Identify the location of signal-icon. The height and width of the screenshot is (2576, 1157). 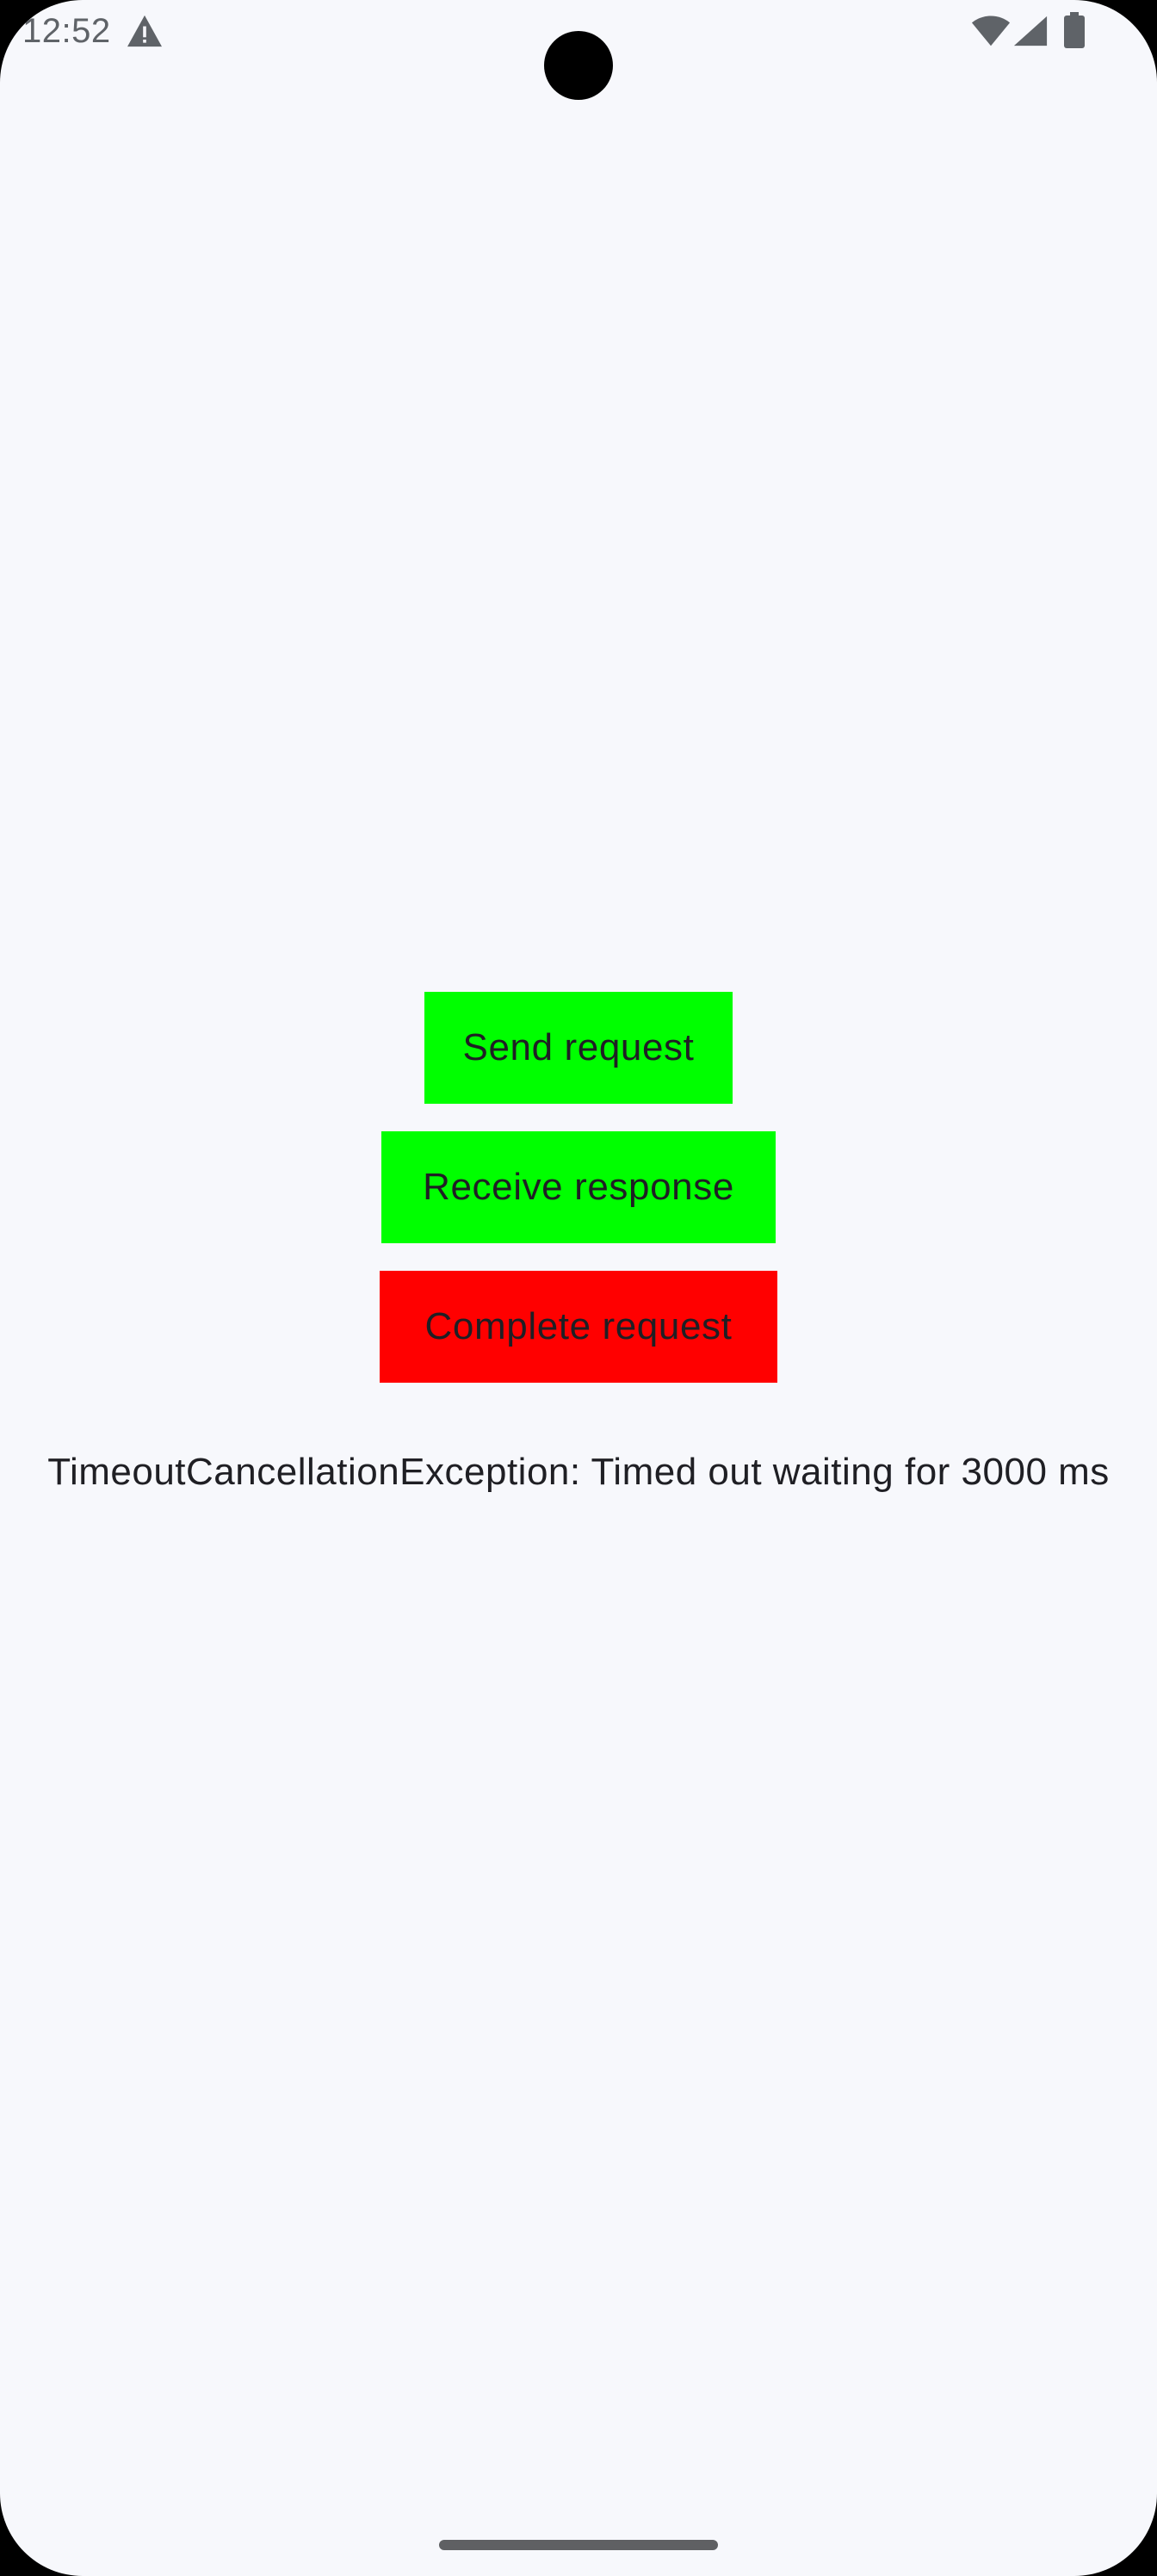
(1030, 30).